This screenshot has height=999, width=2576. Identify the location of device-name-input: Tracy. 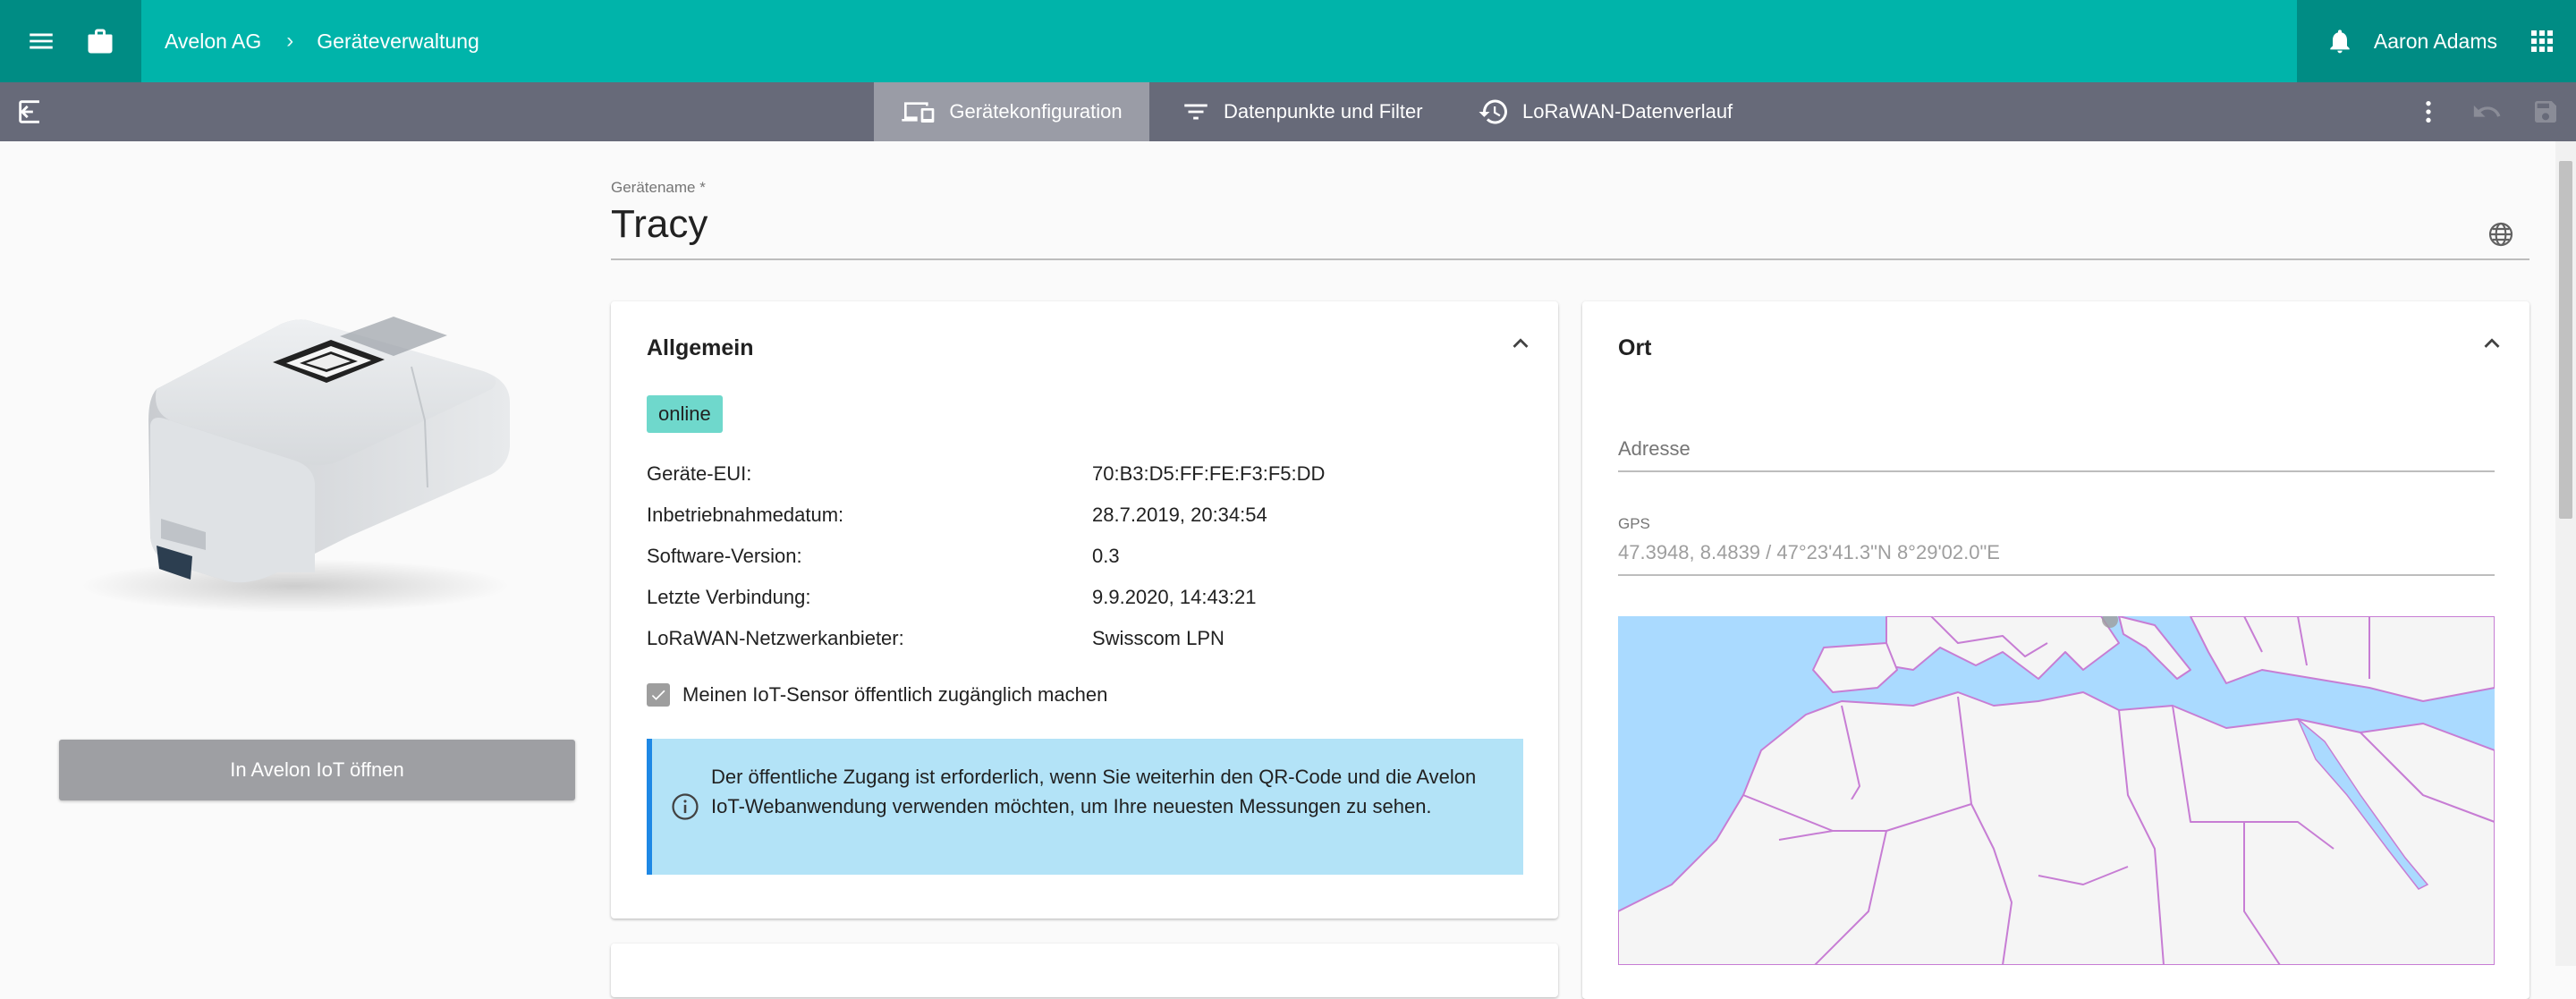
(659, 224).